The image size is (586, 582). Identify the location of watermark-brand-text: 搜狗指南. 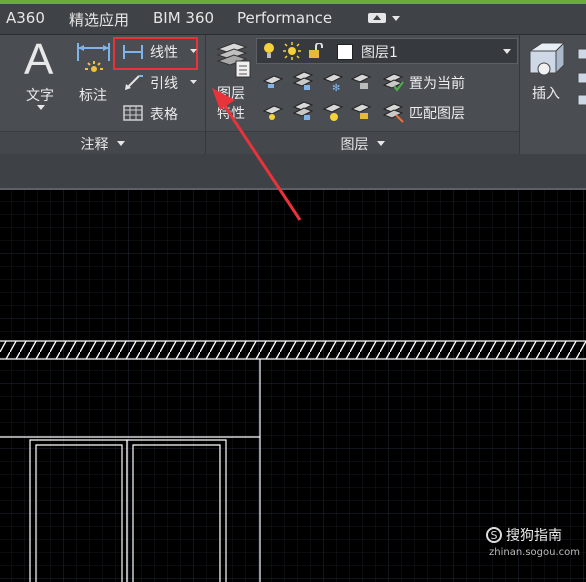
(534, 536).